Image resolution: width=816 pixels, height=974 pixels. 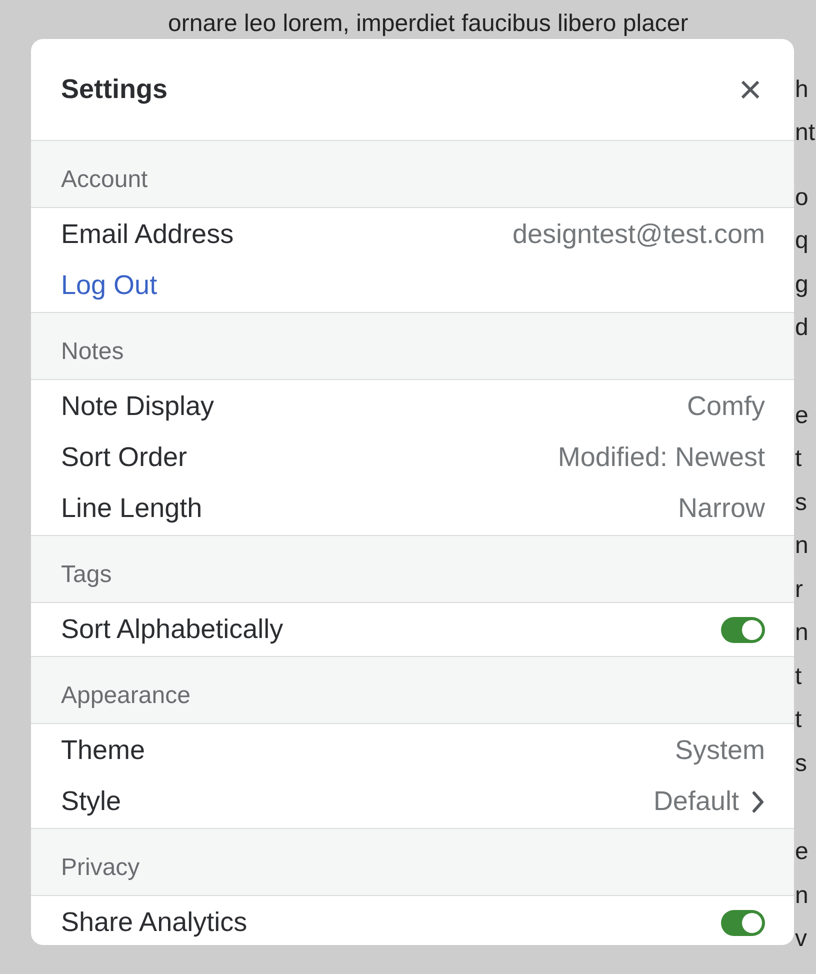 I want to click on setting-value: Modified: Newest, so click(x=661, y=457).